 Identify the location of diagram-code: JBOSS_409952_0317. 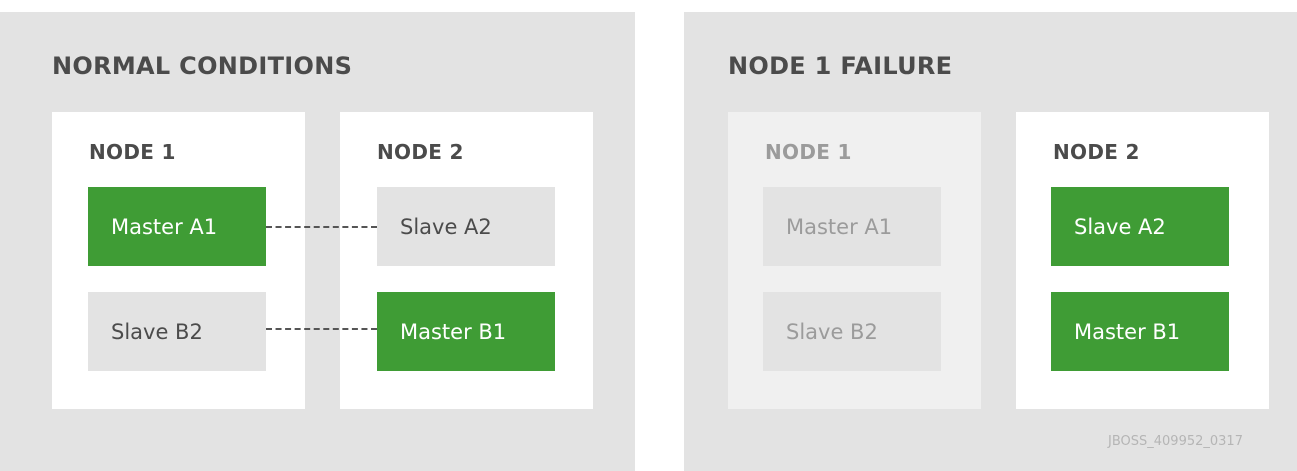
(1175, 441).